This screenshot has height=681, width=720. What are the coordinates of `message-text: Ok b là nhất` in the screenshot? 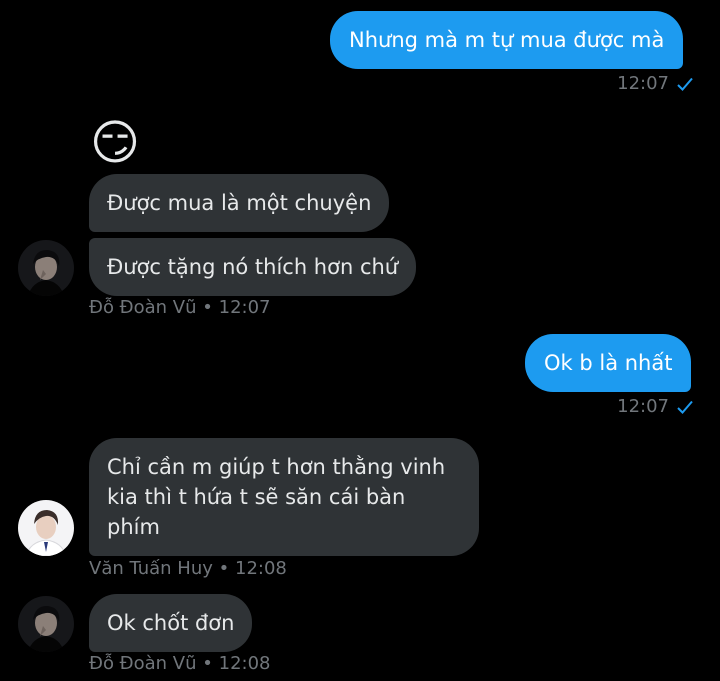 It's located at (608, 363).